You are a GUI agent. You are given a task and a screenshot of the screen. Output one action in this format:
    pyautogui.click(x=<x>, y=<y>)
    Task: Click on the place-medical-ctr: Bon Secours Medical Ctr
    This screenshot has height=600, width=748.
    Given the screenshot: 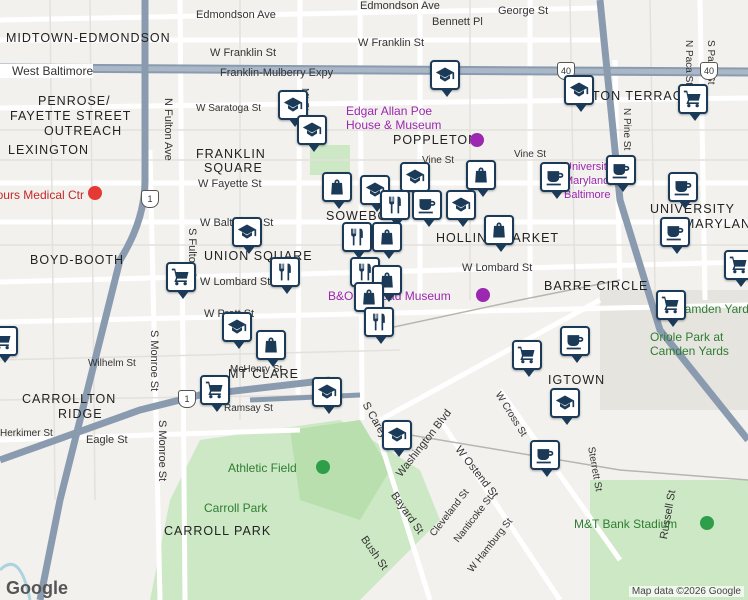 What is the action you would take?
    pyautogui.click(x=42, y=195)
    